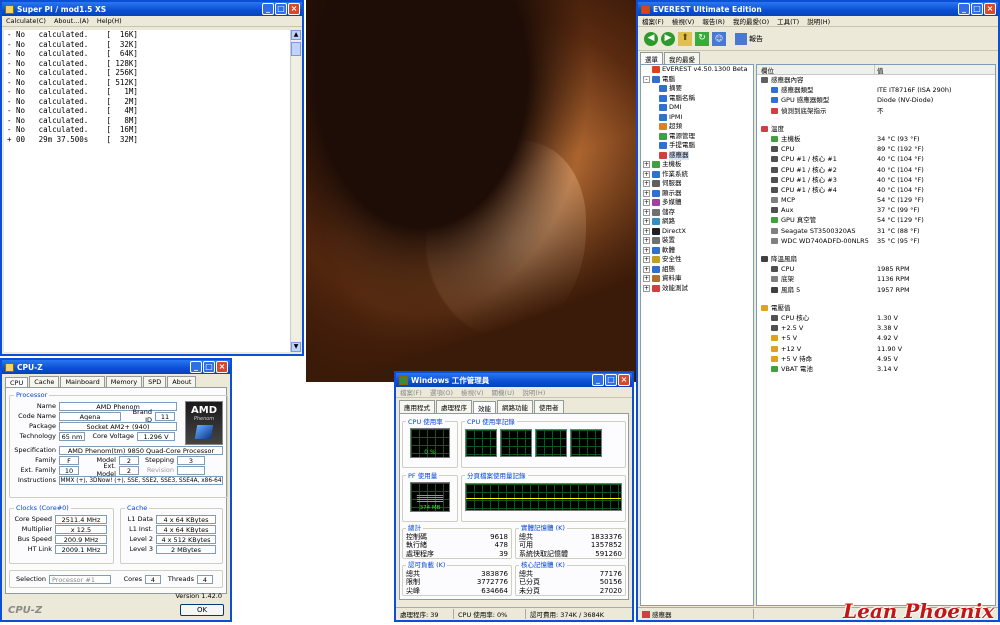 The width and height of the screenshot is (1000, 625). Describe the element at coordinates (697, 127) in the screenshot. I see `tree-item: 超頻` at that location.